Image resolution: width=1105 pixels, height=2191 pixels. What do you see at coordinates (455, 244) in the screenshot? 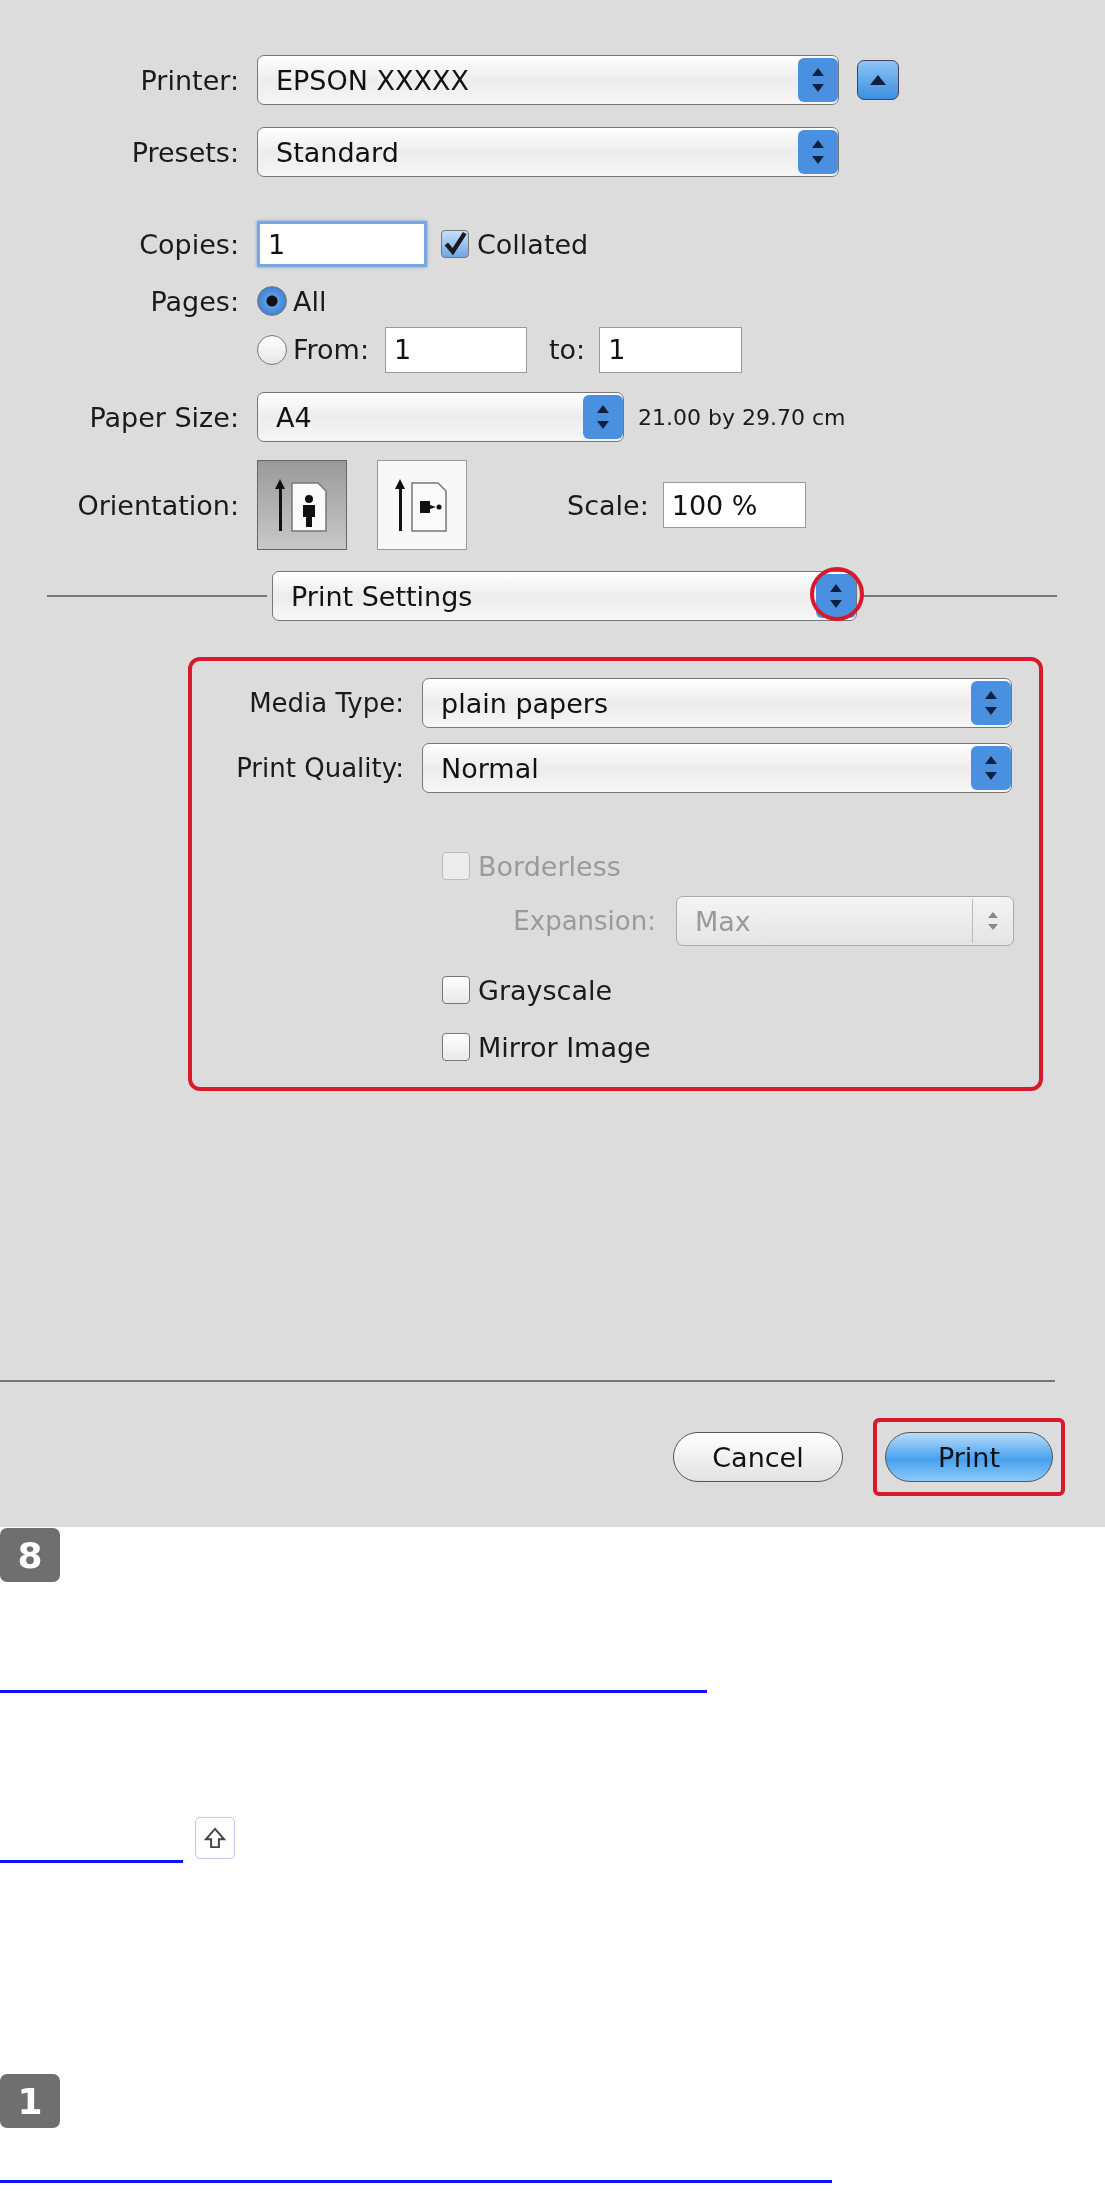
I see `collated-checkbox` at bounding box center [455, 244].